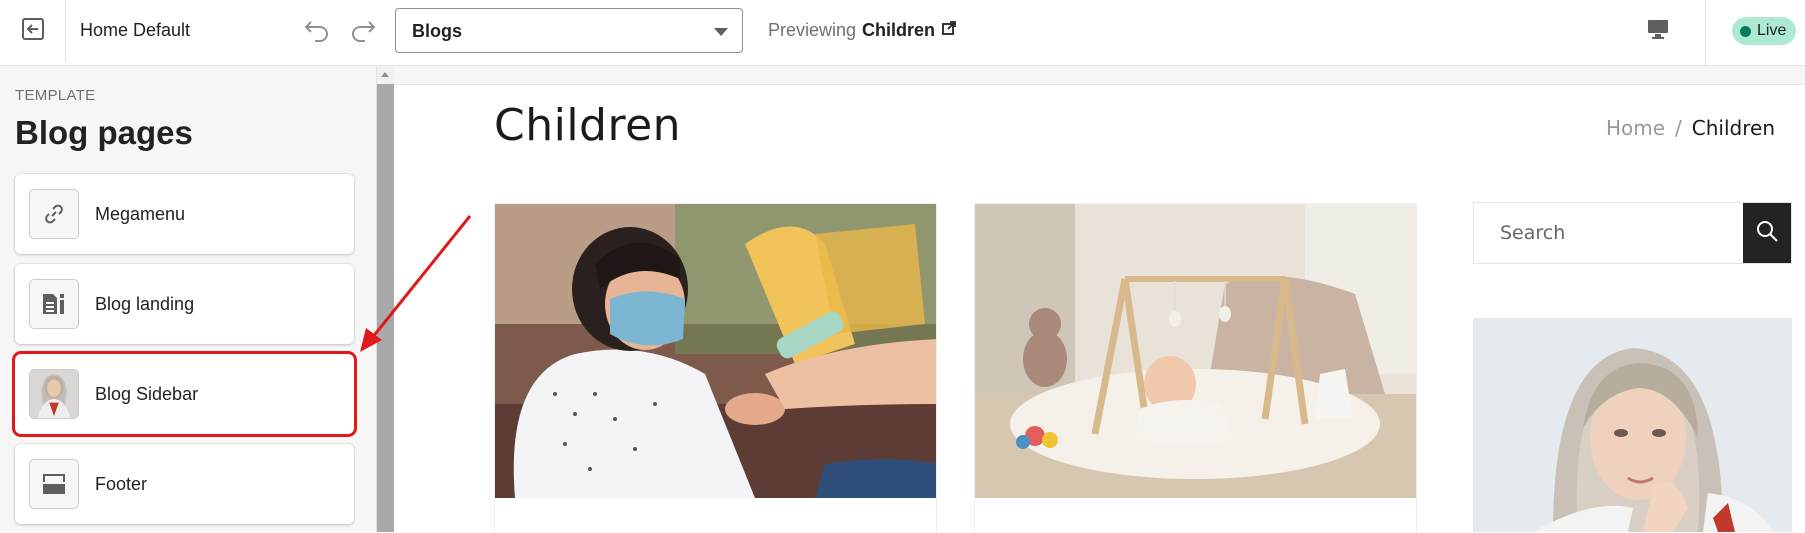 This screenshot has height=533, width=1805. I want to click on search-button, so click(1767, 233).